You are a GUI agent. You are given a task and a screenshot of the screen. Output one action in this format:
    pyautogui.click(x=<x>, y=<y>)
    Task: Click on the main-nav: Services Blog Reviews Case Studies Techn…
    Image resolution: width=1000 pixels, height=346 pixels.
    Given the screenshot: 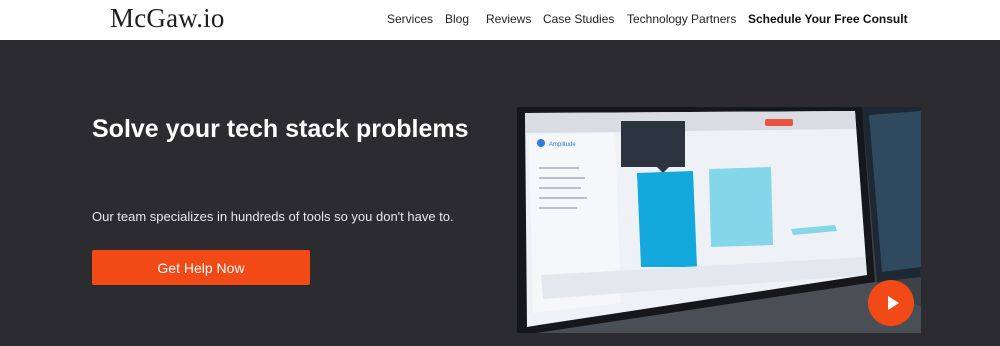 What is the action you would take?
    pyautogui.click(x=500, y=20)
    